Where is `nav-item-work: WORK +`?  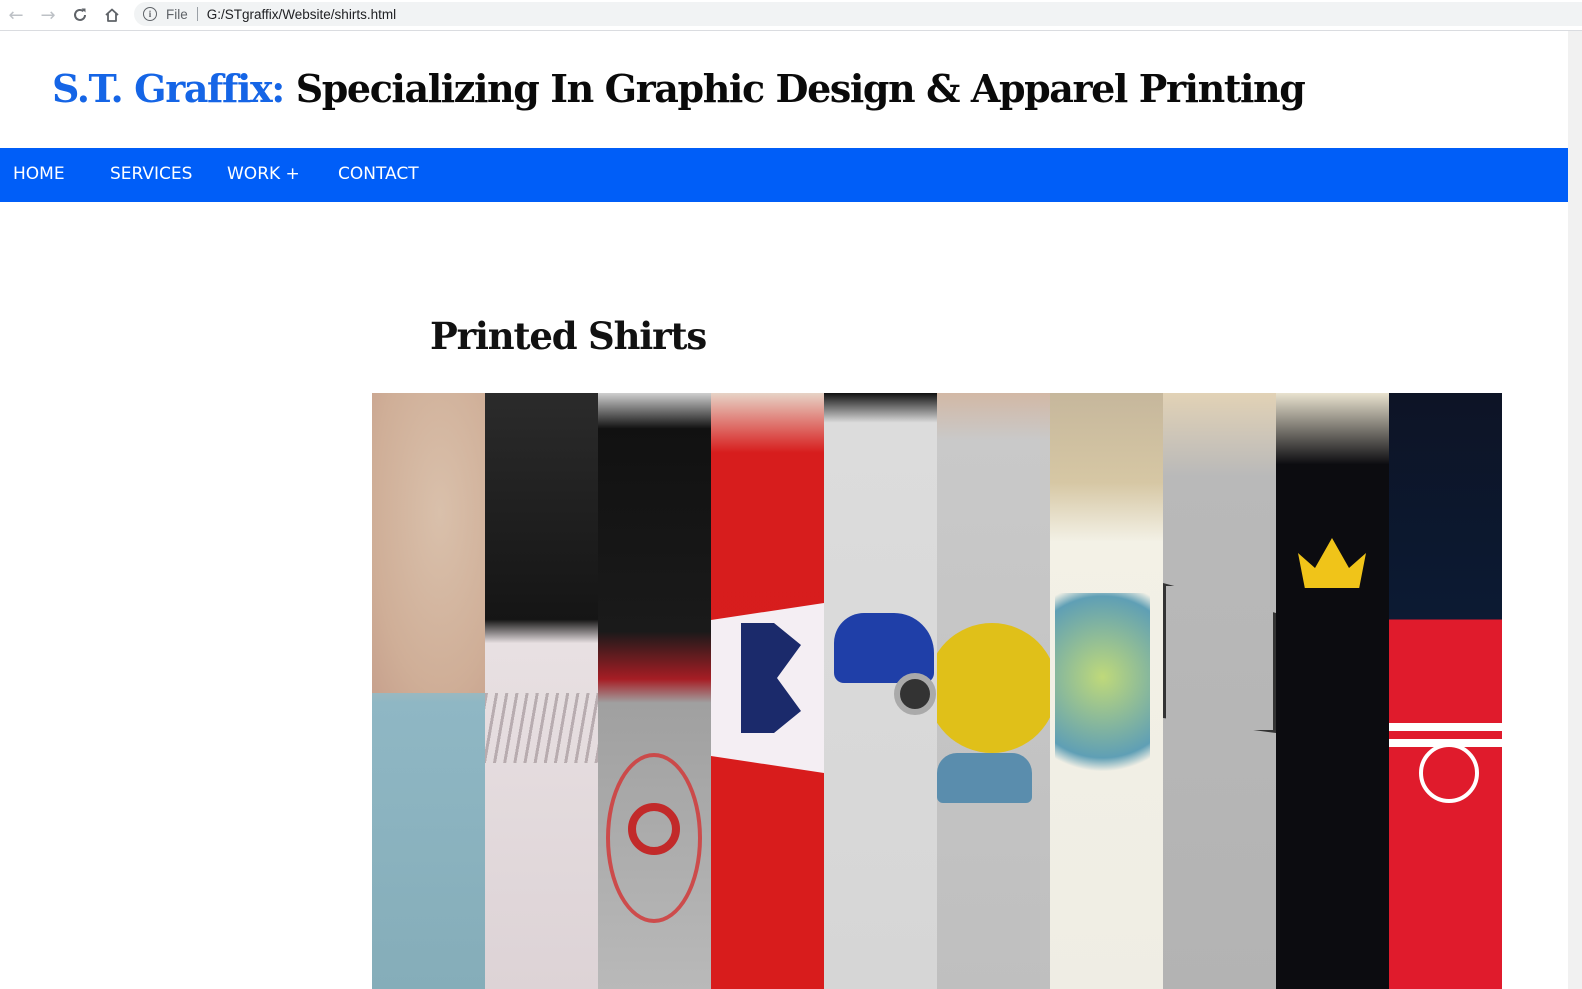
nav-item-work: WORK + is located at coordinates (263, 174).